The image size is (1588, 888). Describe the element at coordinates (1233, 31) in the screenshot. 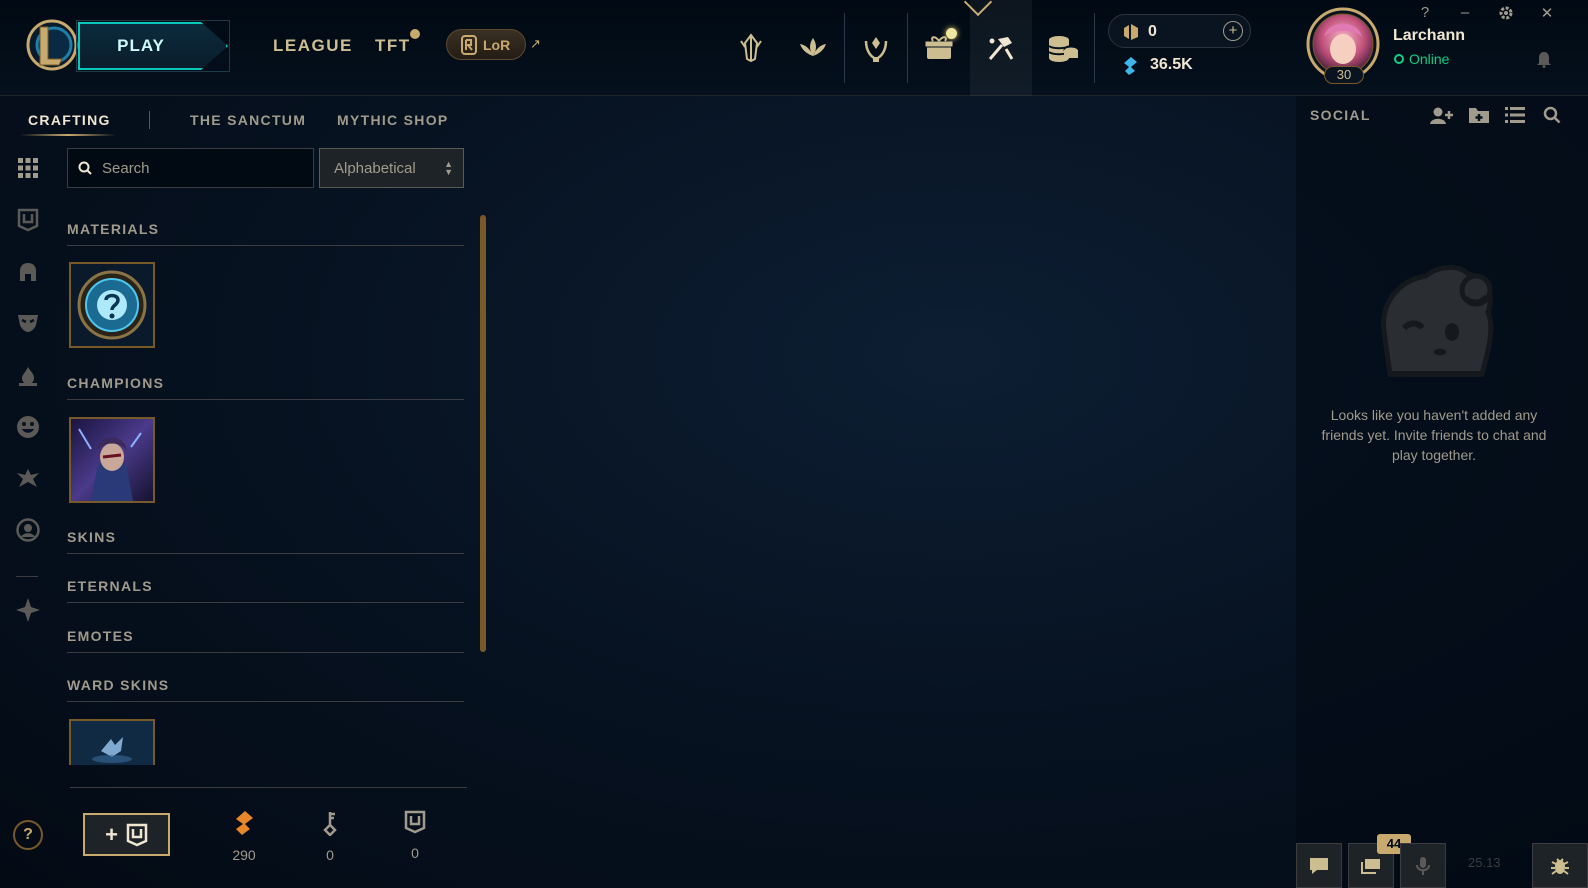

I see `buy-rp-button: +` at that location.